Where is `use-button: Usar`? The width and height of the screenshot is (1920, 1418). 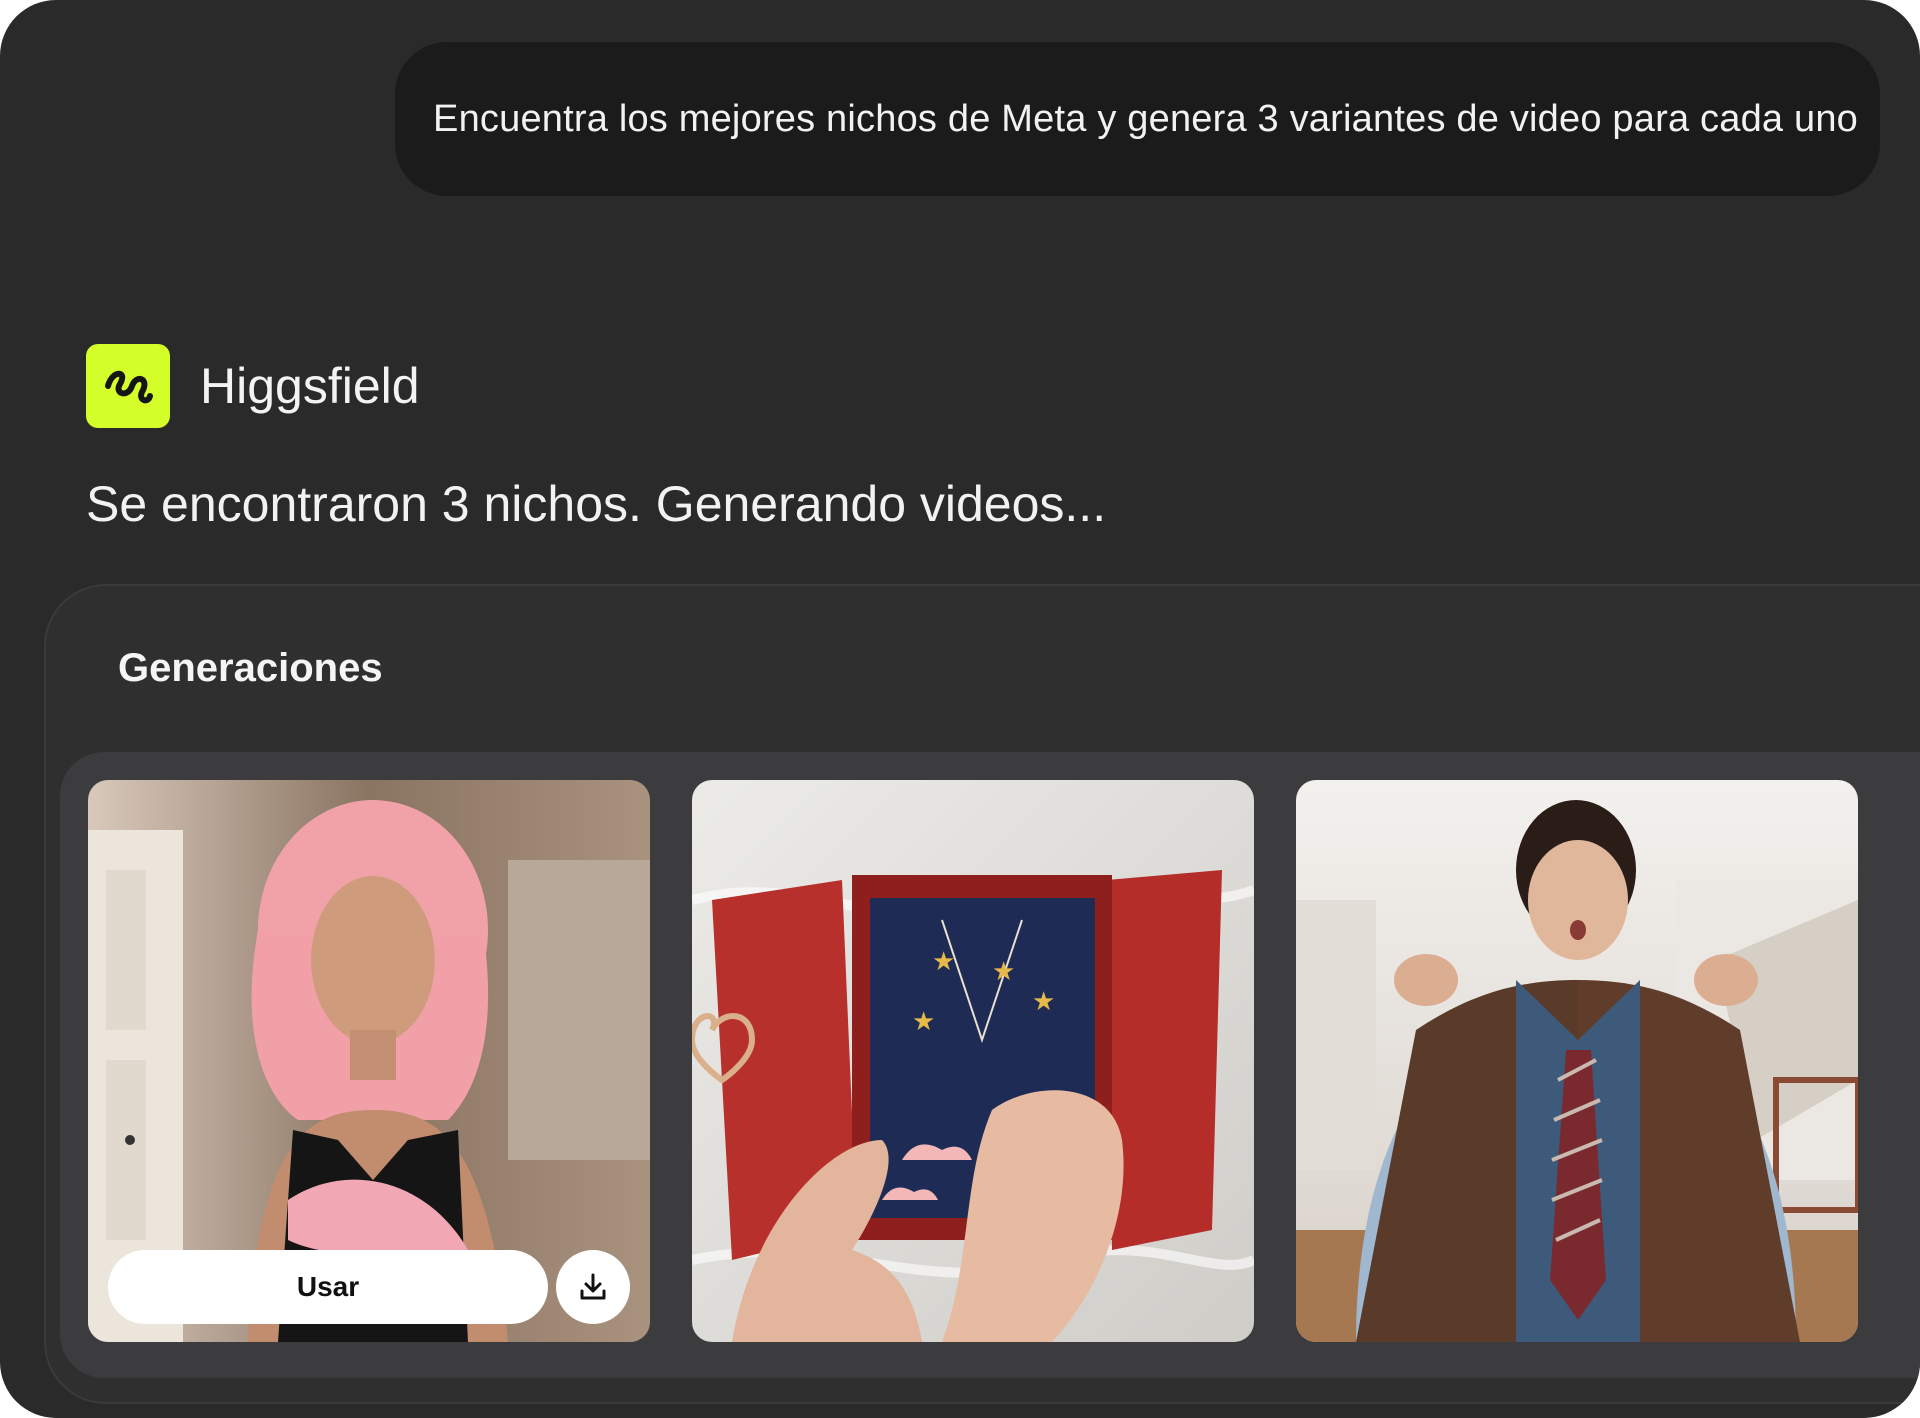 use-button: Usar is located at coordinates (328, 1287).